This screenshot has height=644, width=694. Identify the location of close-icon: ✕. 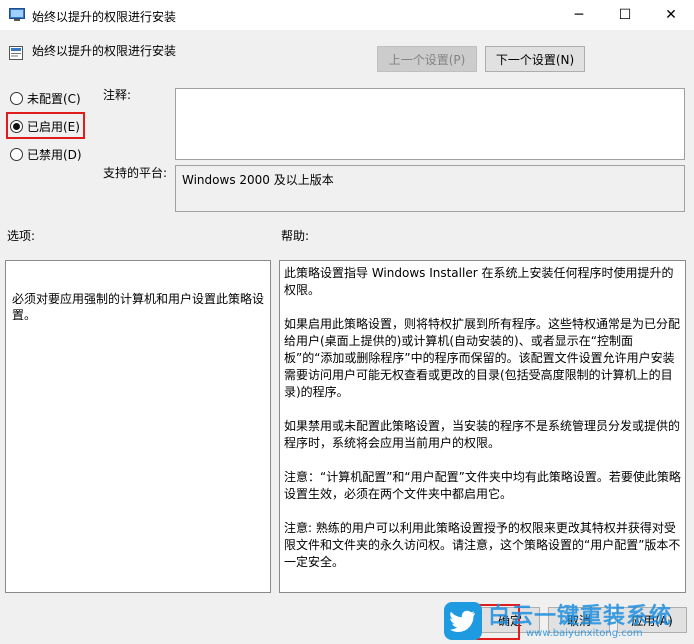
(671, 15).